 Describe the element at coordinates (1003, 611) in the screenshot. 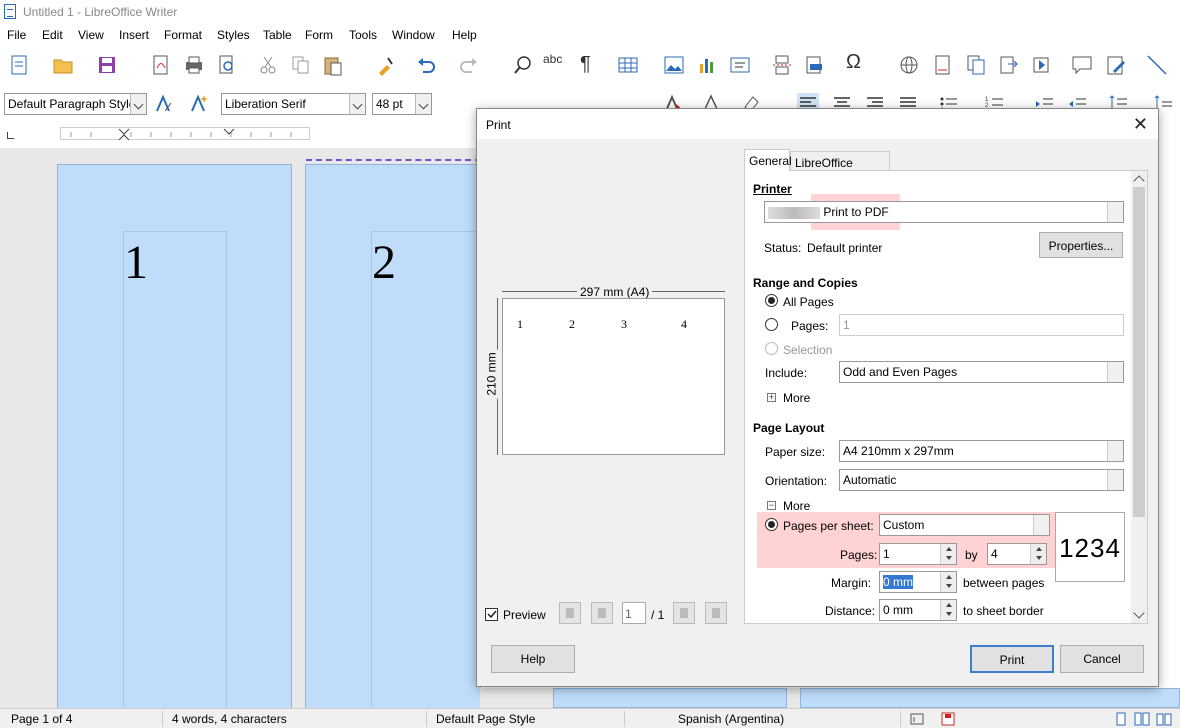

I see `distance-suffix: to sheet border` at that location.